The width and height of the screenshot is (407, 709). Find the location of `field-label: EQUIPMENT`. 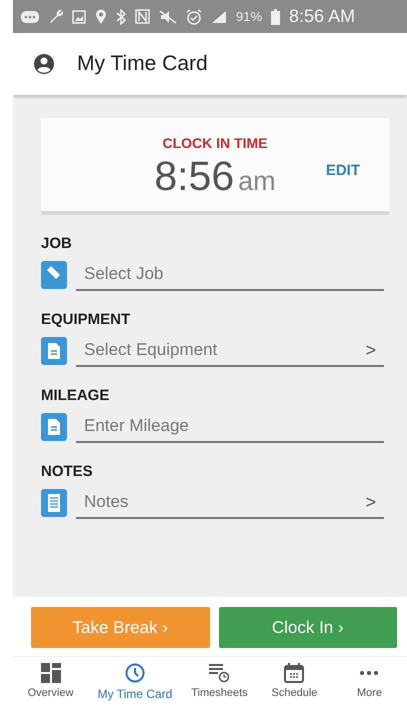

field-label: EQUIPMENT is located at coordinates (85, 319).